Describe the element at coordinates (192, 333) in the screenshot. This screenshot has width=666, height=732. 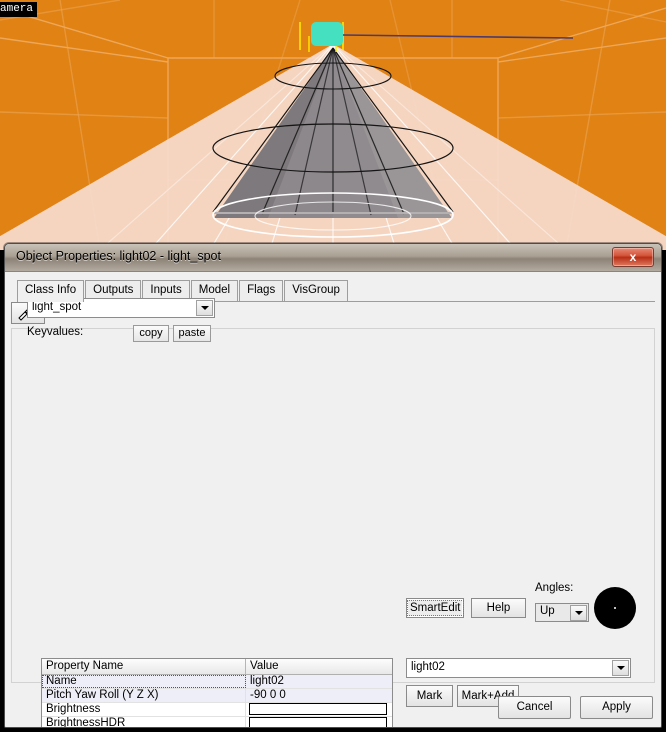
I see `paste-button: paste` at that location.